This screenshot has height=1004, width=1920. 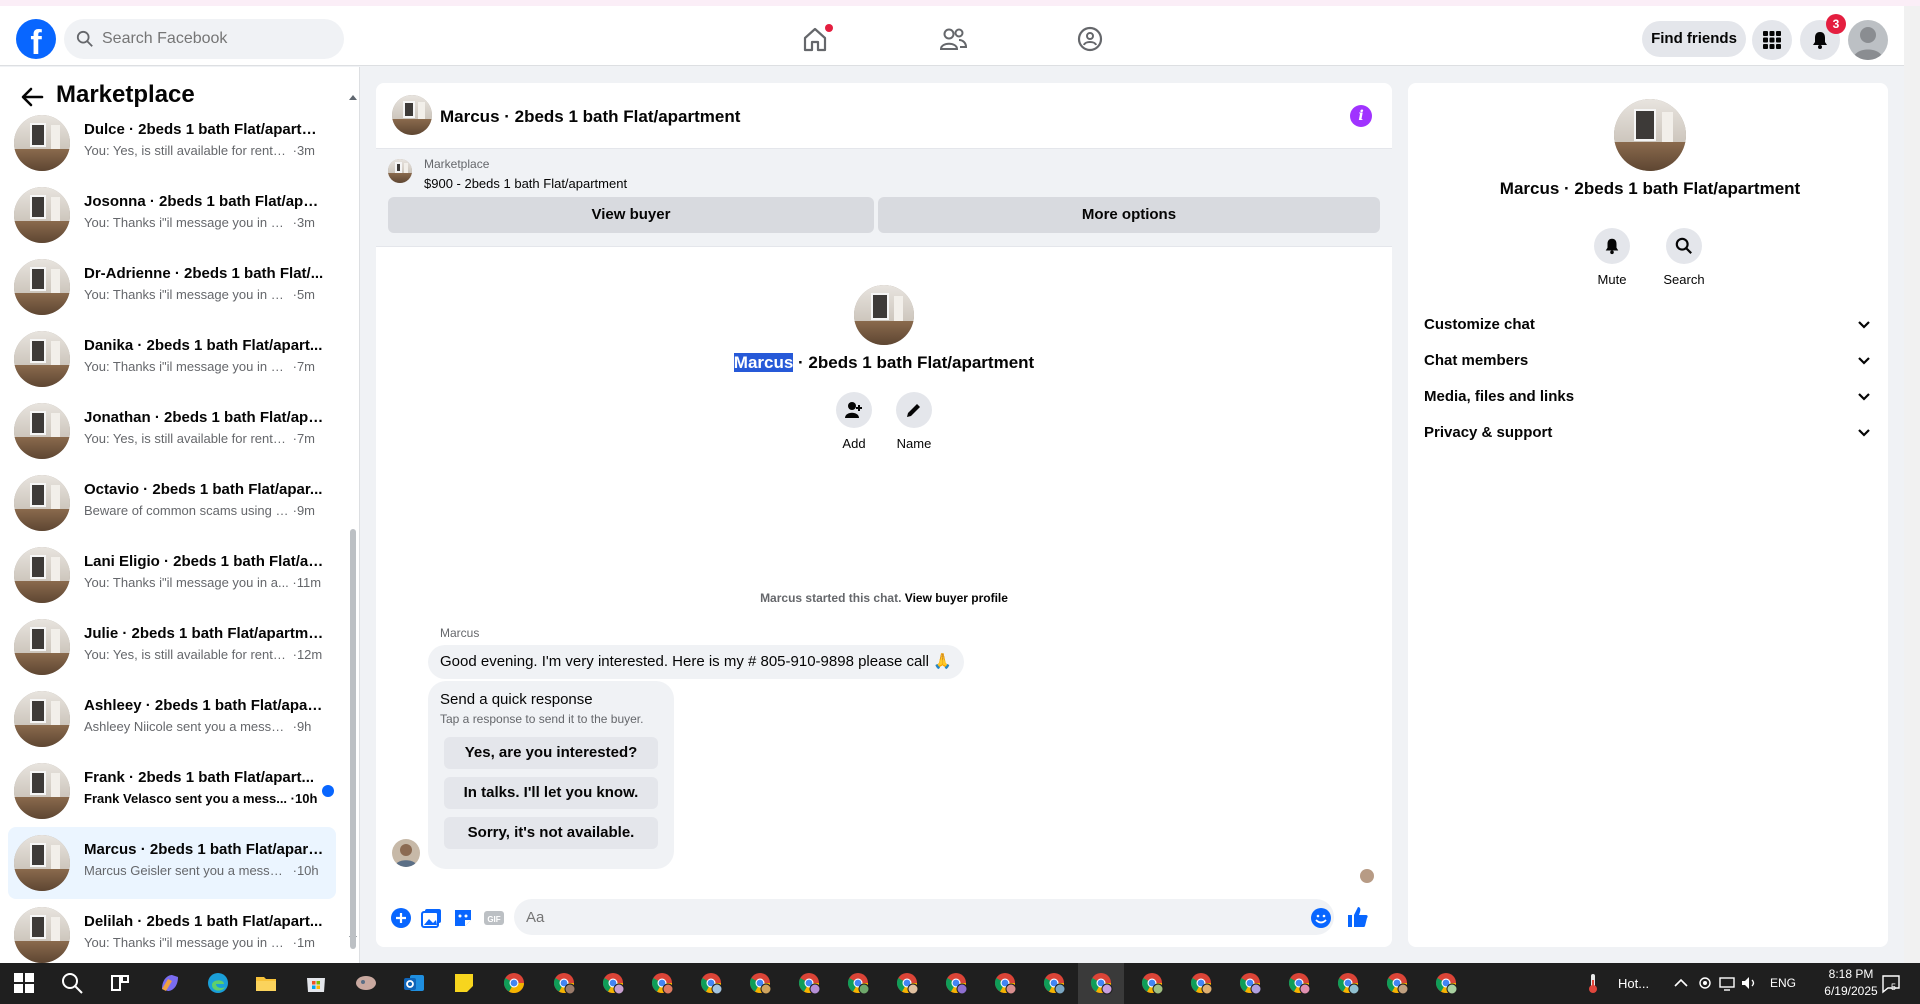 I want to click on message-composer: GIF, so click(x=884, y=919).